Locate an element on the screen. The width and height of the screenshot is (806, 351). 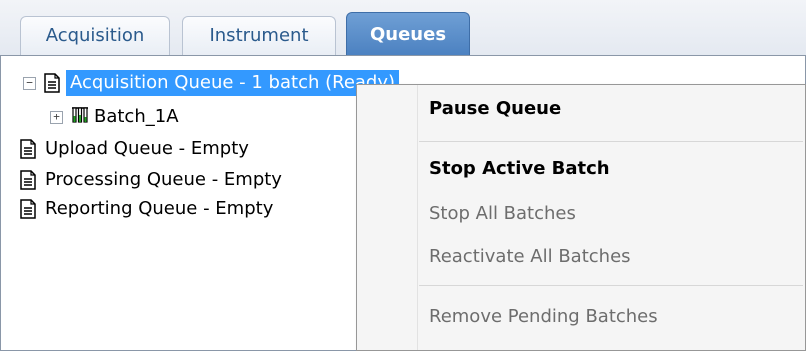
tree-label-batch: Batch_1A is located at coordinates (136, 117).